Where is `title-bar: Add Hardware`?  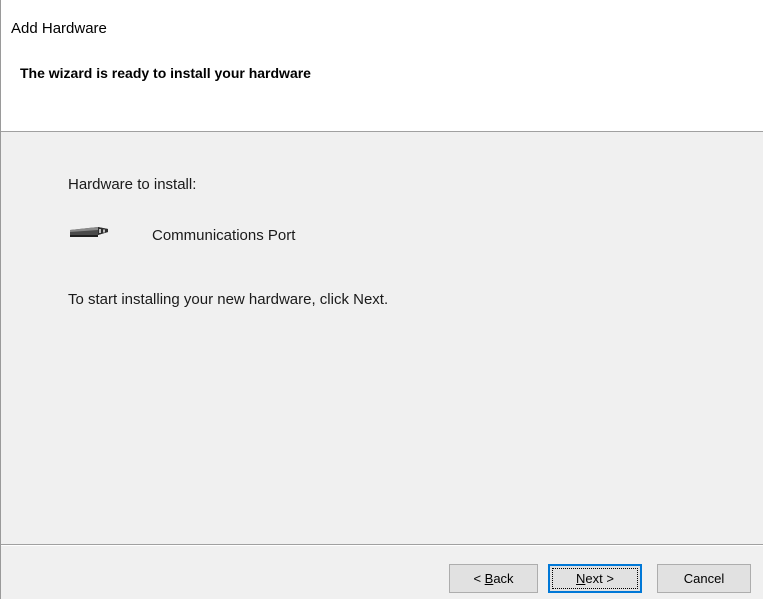
title-bar: Add Hardware is located at coordinates (382, 20).